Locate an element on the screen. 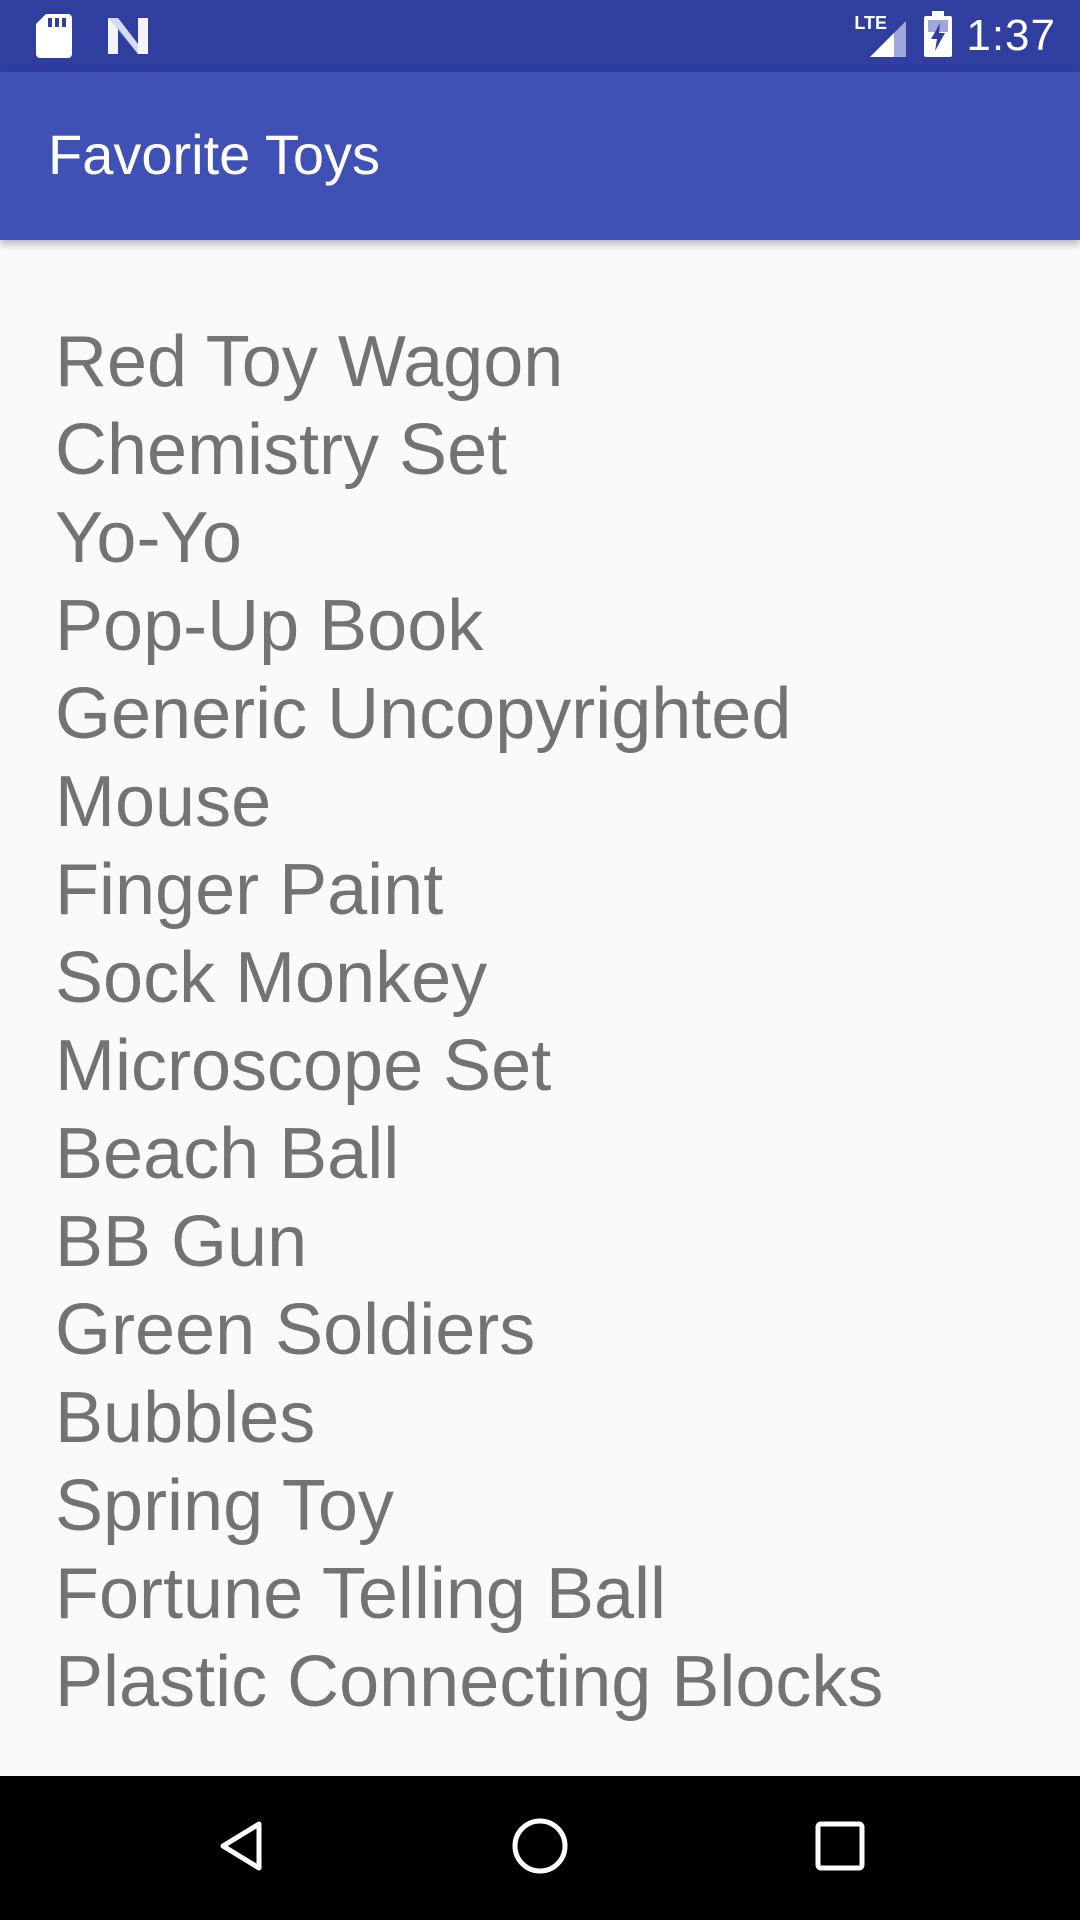 This screenshot has height=1920, width=1080. navigation-bar is located at coordinates (540, 1848).